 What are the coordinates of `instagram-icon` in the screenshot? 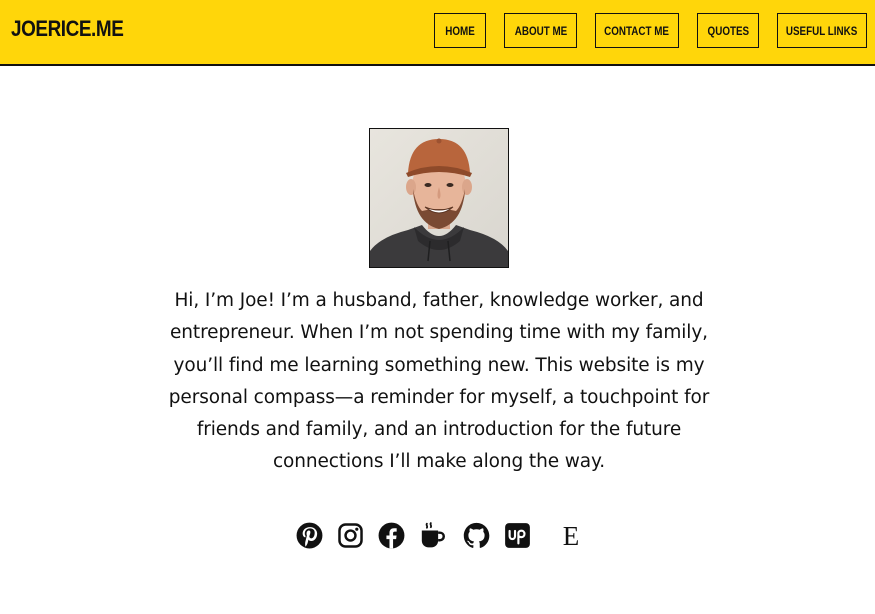 It's located at (350, 535).